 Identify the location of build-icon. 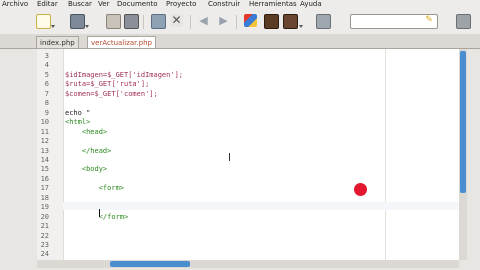
(290, 21).